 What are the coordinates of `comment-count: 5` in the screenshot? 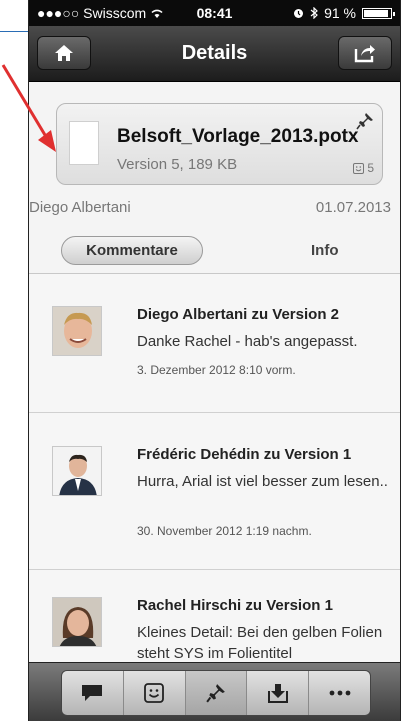 It's located at (370, 168).